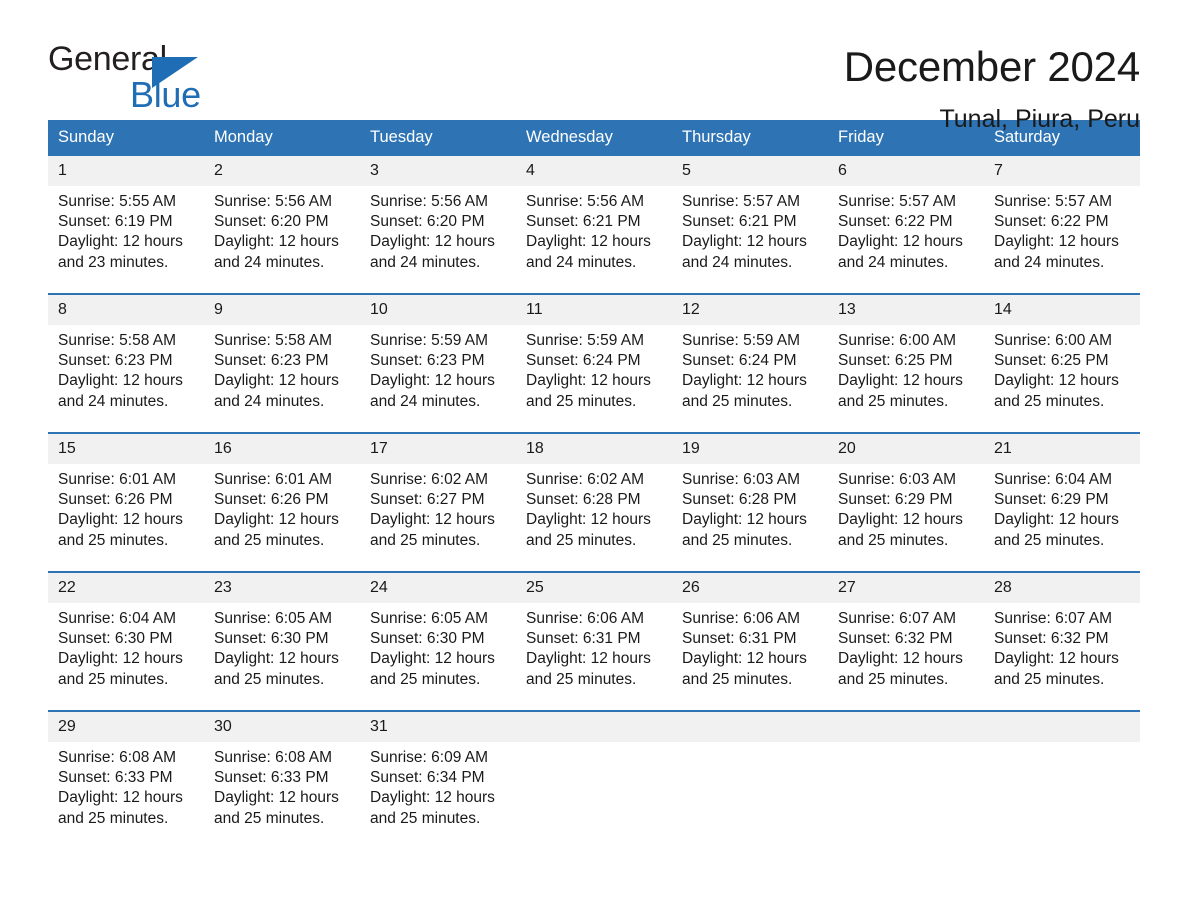 The width and height of the screenshot is (1188, 918). What do you see at coordinates (906, 171) in the screenshot?
I see `day-number-cell: 6` at bounding box center [906, 171].